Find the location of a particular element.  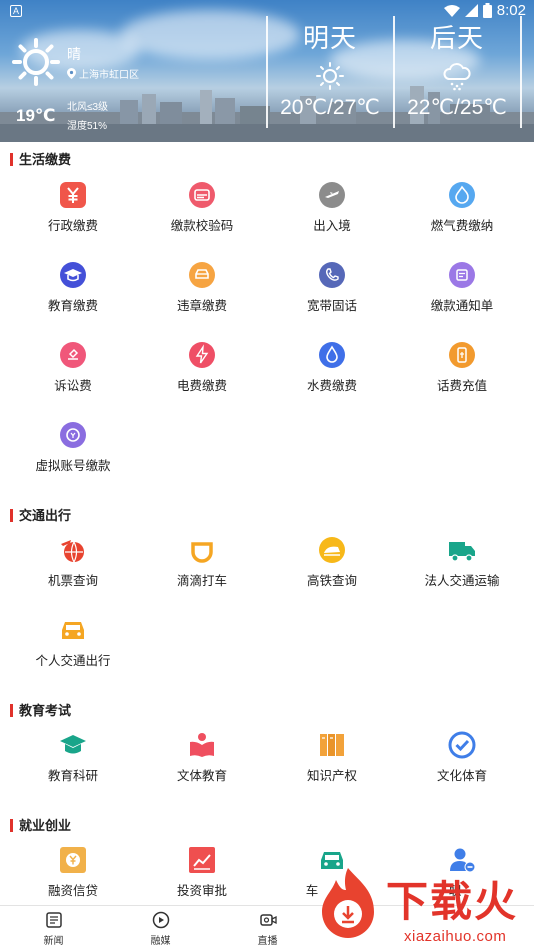

service-label: 话费充值 is located at coordinates (461, 386).